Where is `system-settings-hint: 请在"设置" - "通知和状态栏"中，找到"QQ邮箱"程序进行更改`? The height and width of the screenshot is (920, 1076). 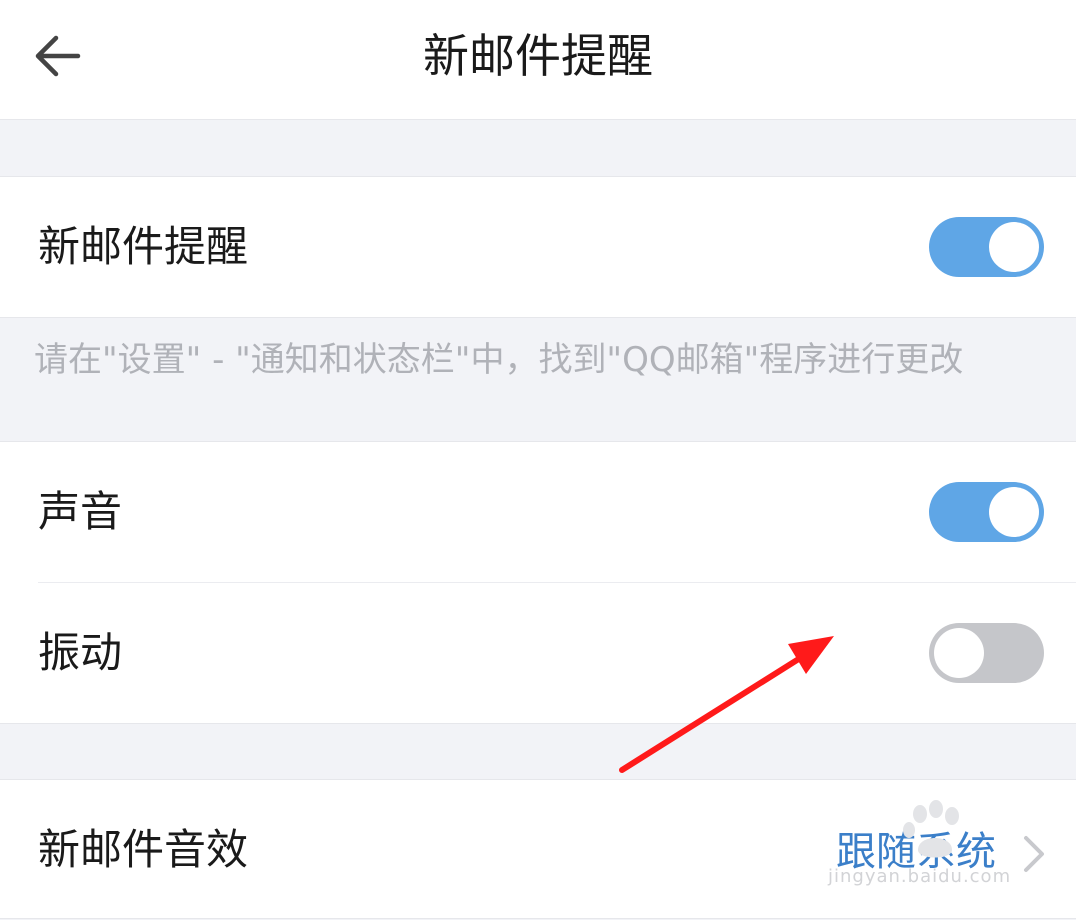 system-settings-hint: 请在"设置" - "通知和状态栏"中，找到"QQ邮箱"程序进行更改 is located at coordinates (499, 360).